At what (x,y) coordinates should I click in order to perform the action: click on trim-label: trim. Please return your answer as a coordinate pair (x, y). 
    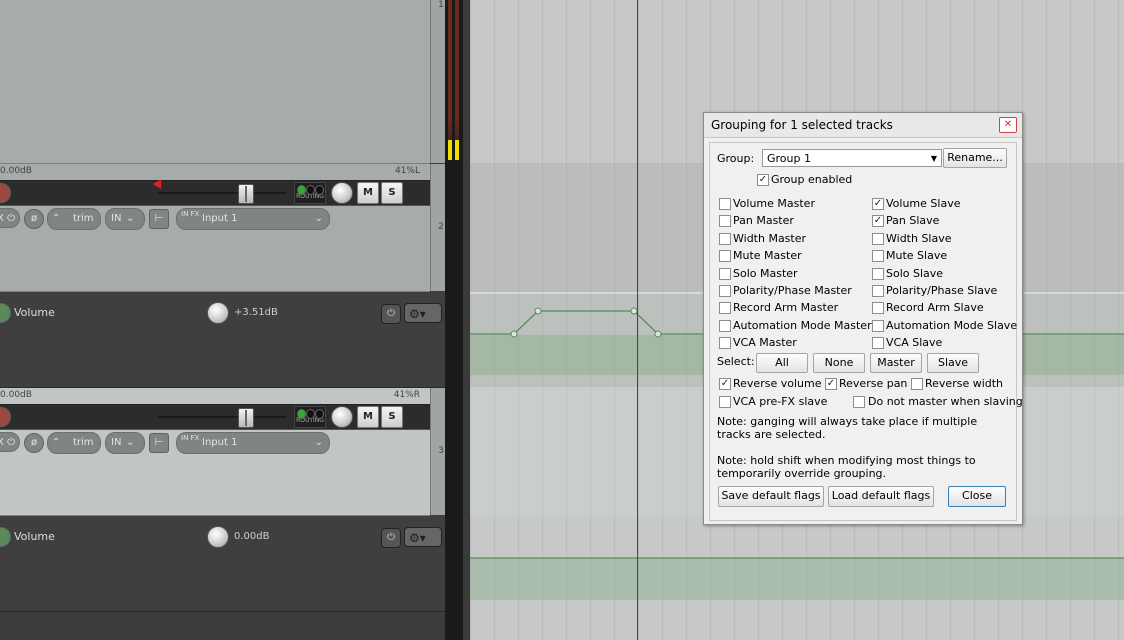
    Looking at the image, I should click on (83, 442).